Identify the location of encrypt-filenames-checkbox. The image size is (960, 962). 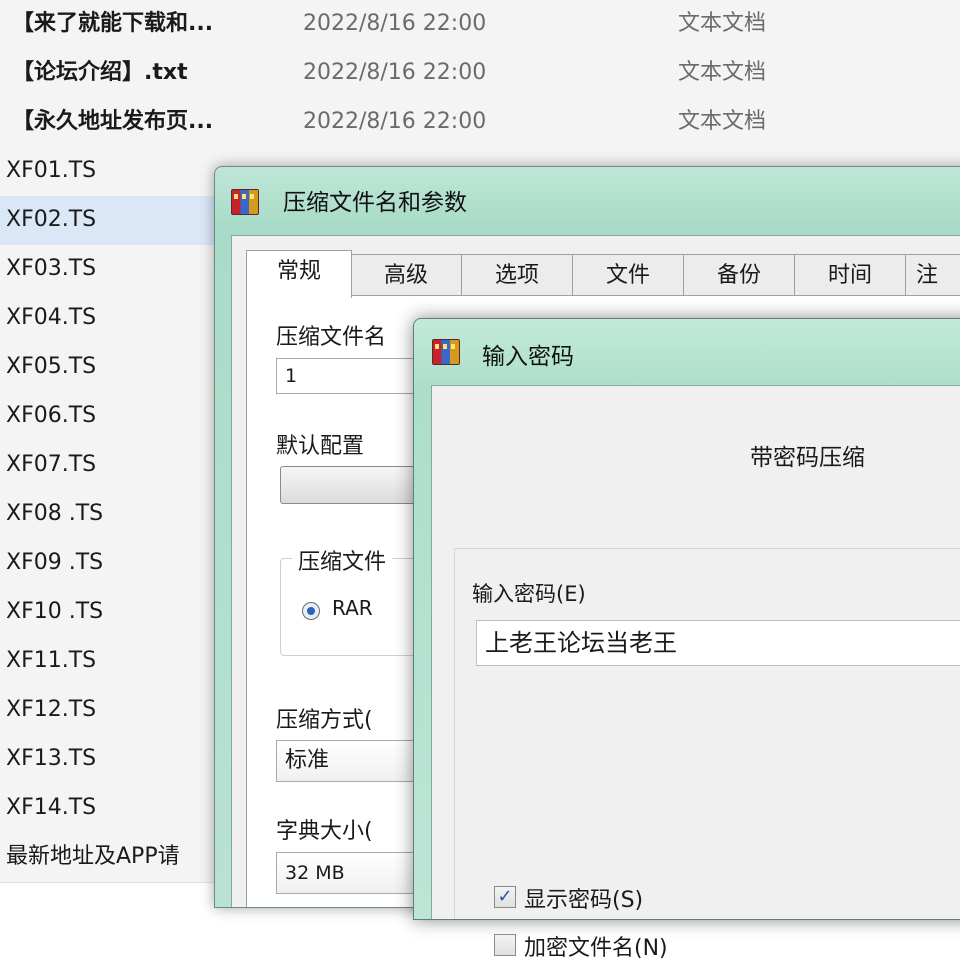
(505, 945).